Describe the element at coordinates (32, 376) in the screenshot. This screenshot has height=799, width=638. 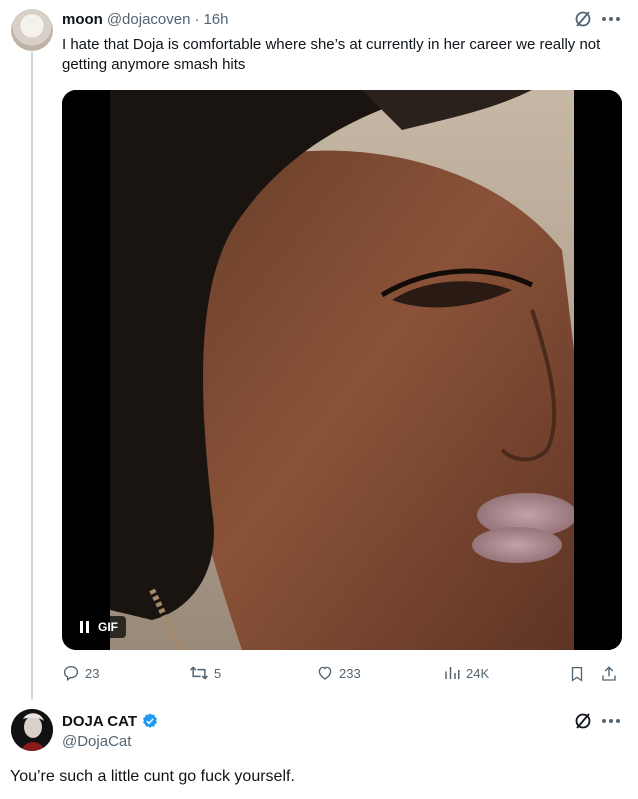
I see `thread-line` at that location.